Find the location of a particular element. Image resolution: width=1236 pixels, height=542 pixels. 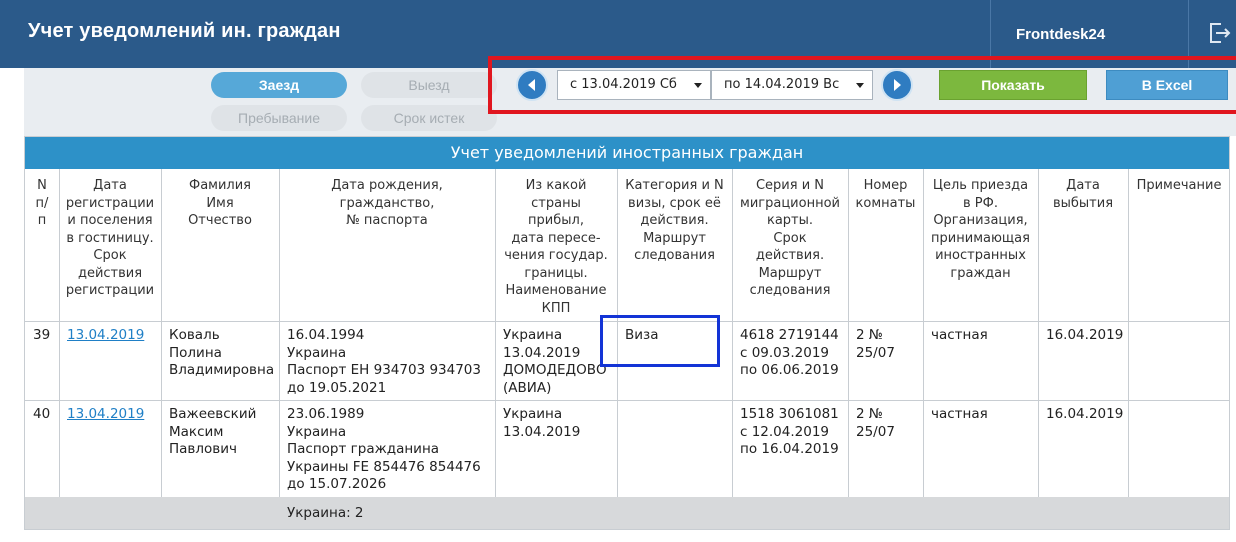

page-title: Учет уведомлений ин. граждан is located at coordinates (184, 31).